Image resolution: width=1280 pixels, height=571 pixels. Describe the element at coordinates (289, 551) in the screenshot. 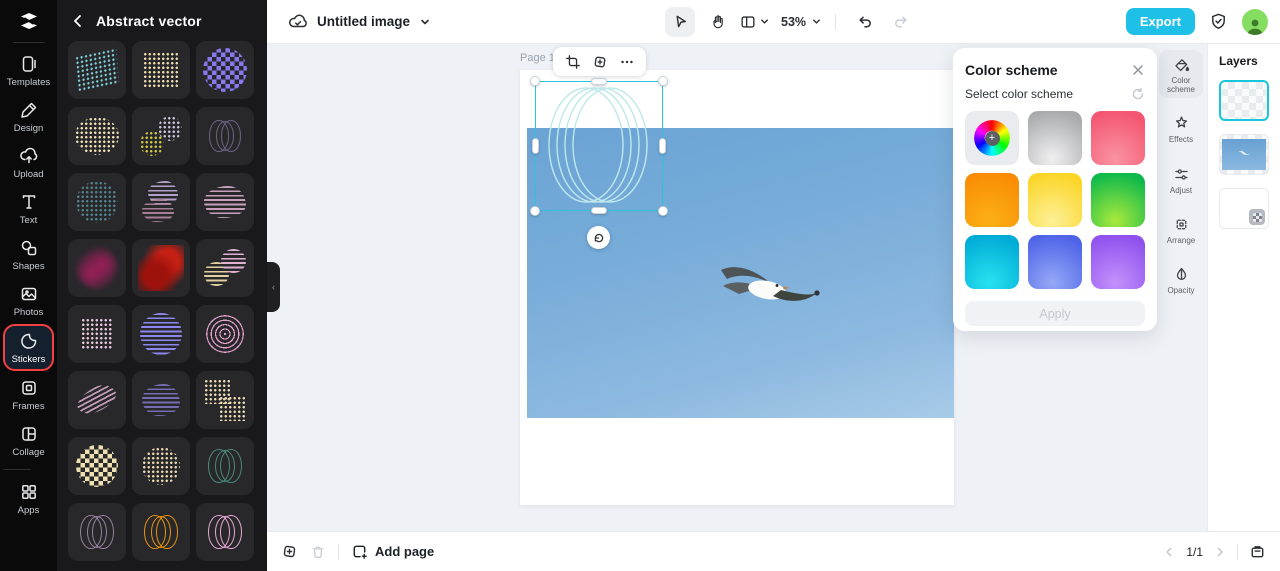

I see `duplicate-page-button` at that location.